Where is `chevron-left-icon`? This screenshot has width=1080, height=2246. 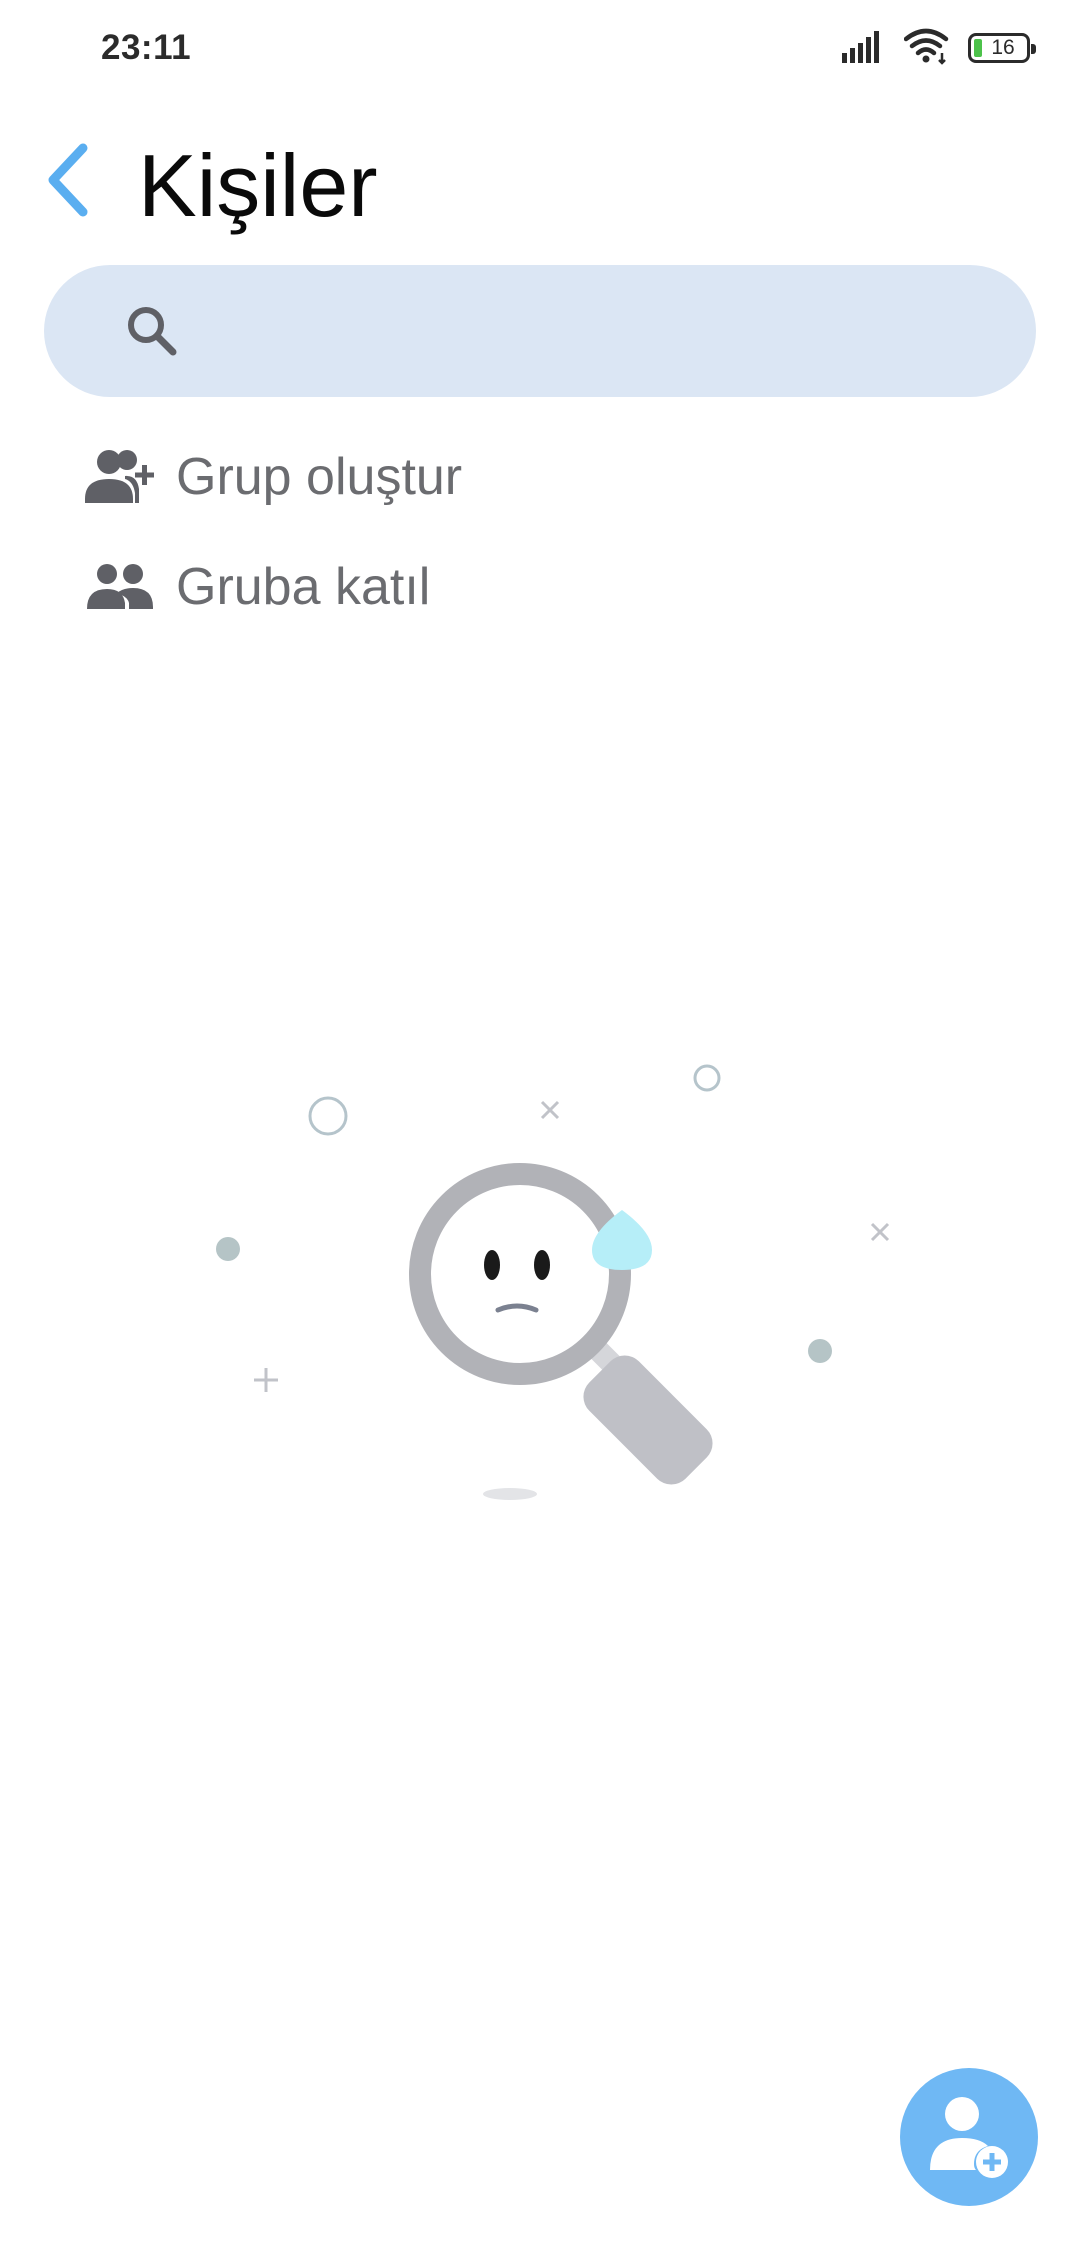
chevron-left-icon is located at coordinates (68, 182).